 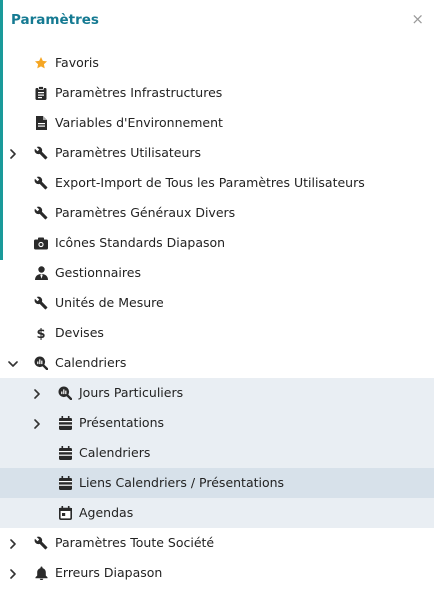 I want to click on tree-item-agendas: Agendas, so click(x=217, y=513).